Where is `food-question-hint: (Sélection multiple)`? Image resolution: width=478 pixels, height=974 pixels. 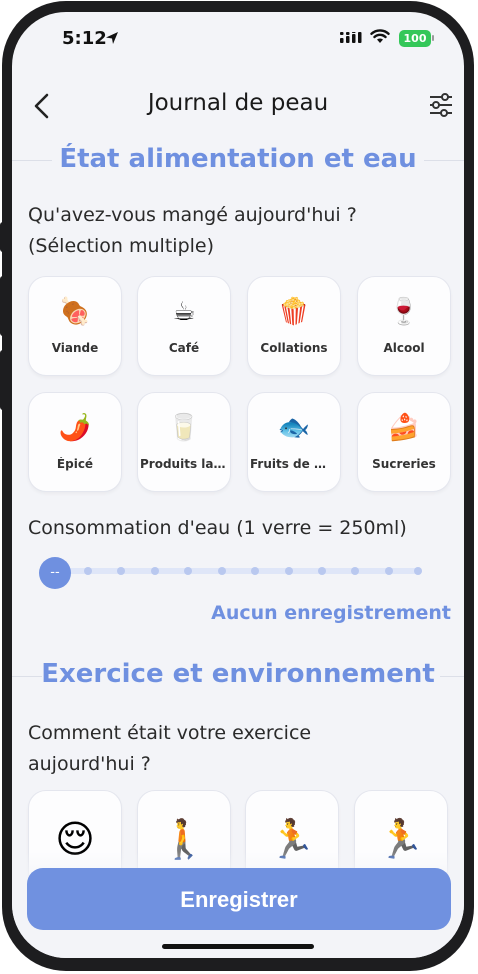 food-question-hint: (Sélection multiple) is located at coordinates (121, 246).